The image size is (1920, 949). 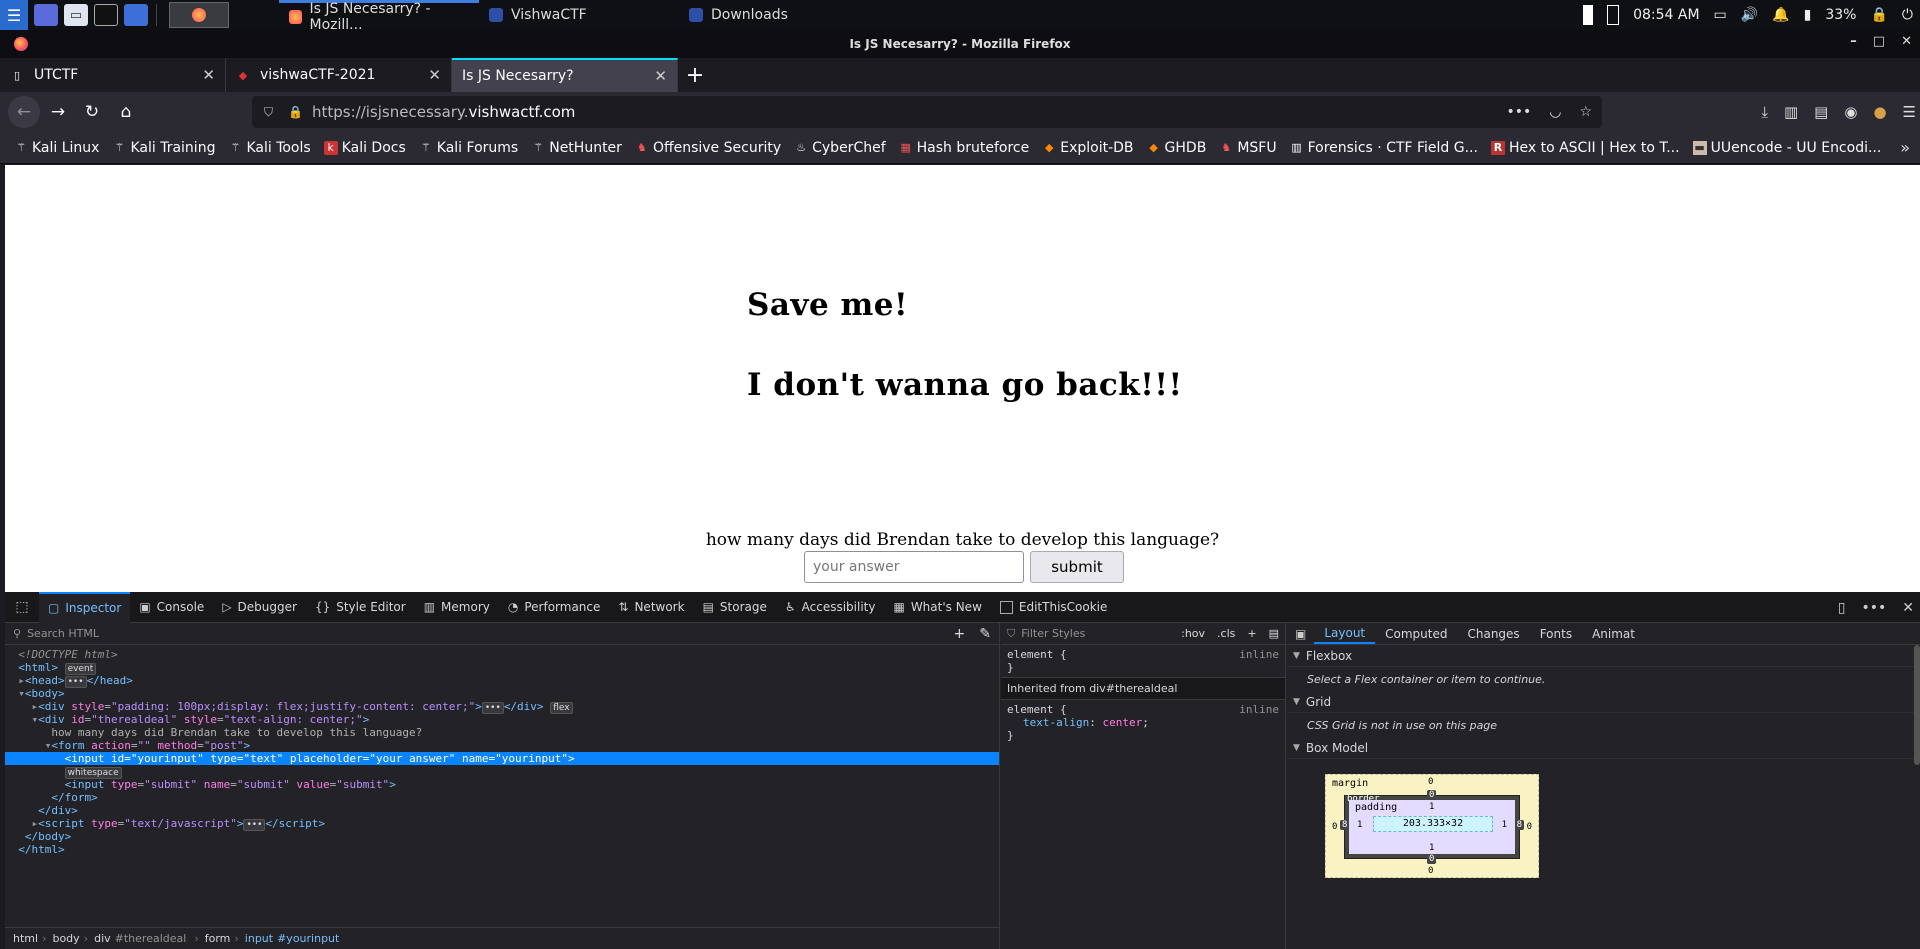 I want to click on tree-node: </html>, so click(x=502, y=849).